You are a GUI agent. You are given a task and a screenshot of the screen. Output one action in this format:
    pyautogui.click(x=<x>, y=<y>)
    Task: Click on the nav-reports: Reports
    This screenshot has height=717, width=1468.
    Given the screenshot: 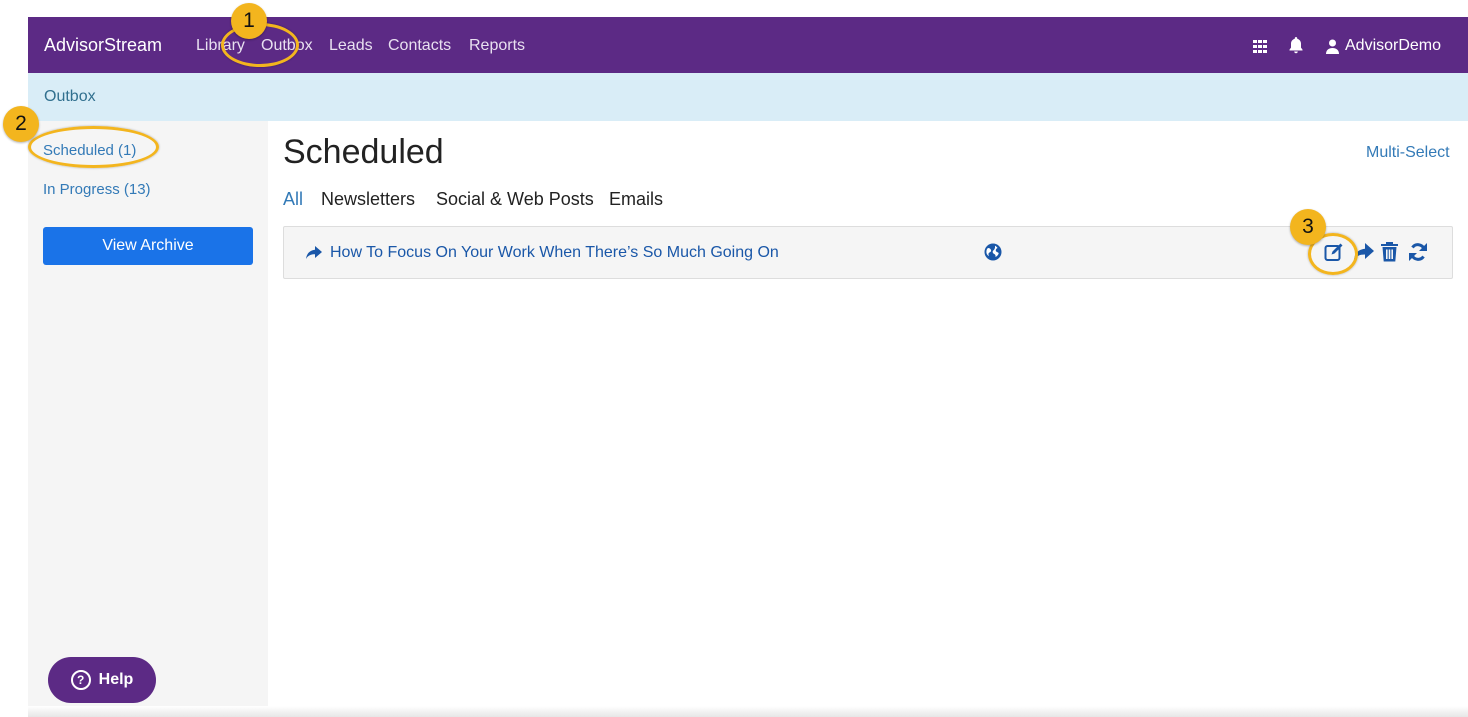 What is the action you would take?
    pyautogui.click(x=497, y=46)
    